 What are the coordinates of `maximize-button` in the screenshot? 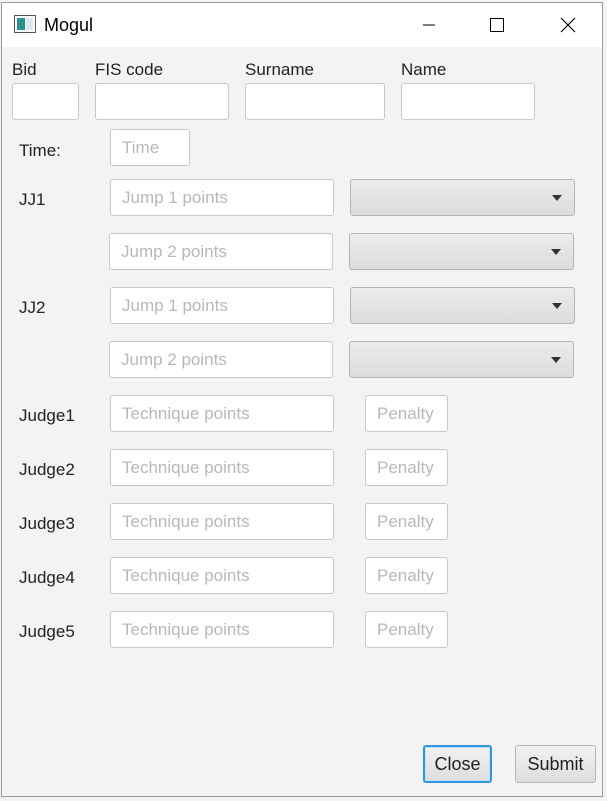 It's located at (497, 25).